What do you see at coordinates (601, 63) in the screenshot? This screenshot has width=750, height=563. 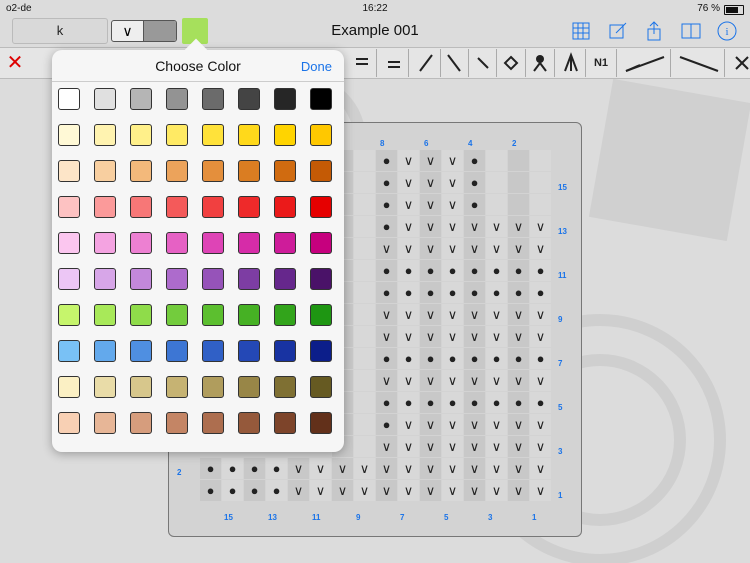 I see `tool-n1: N1` at bounding box center [601, 63].